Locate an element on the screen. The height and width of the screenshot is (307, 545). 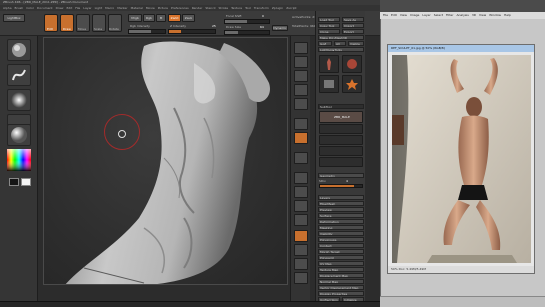
tool-thumb-sphere is located at coordinates (352, 64).